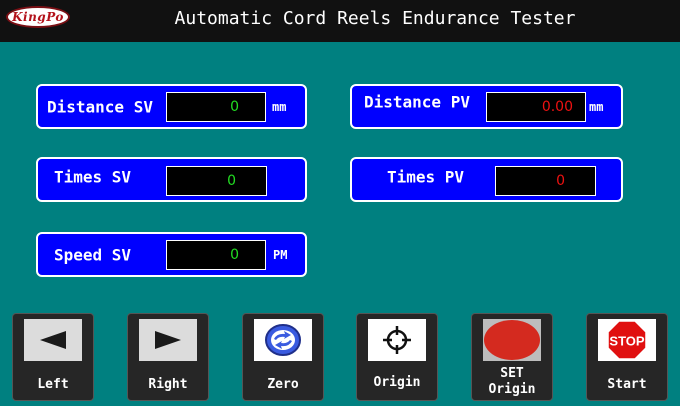  I want to click on distance-pv-display: 0.00, so click(536, 107).